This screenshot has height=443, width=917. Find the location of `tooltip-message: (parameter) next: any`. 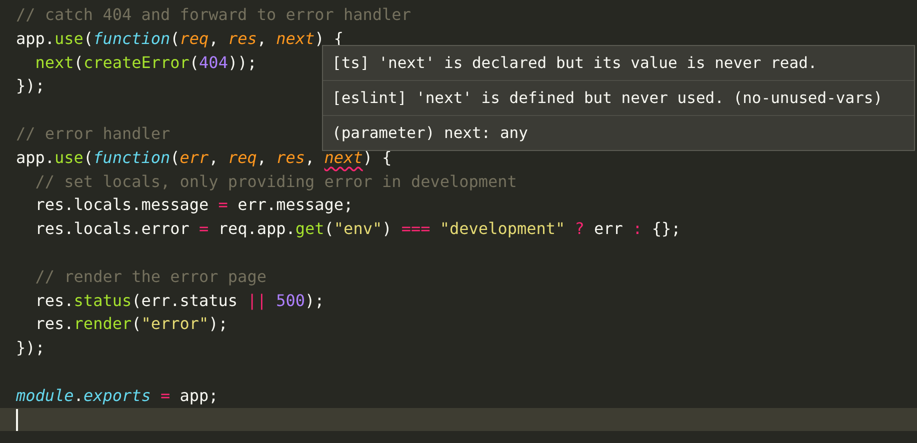

tooltip-message: (parameter) next: any is located at coordinates (618, 132).